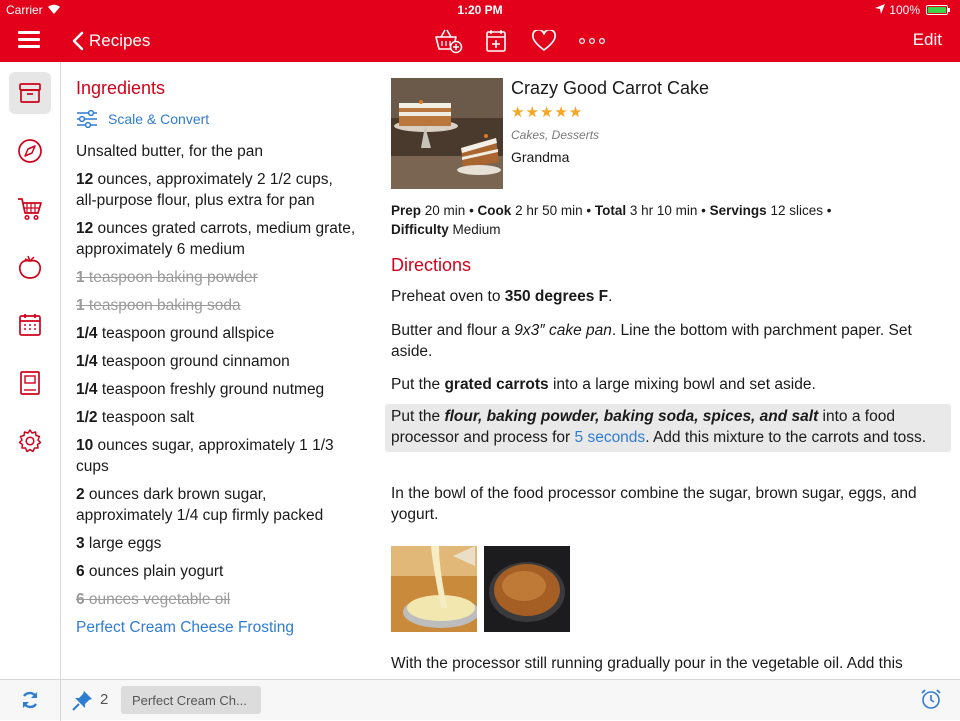  What do you see at coordinates (104, 699) in the screenshot?
I see `pinned-count: 2` at bounding box center [104, 699].